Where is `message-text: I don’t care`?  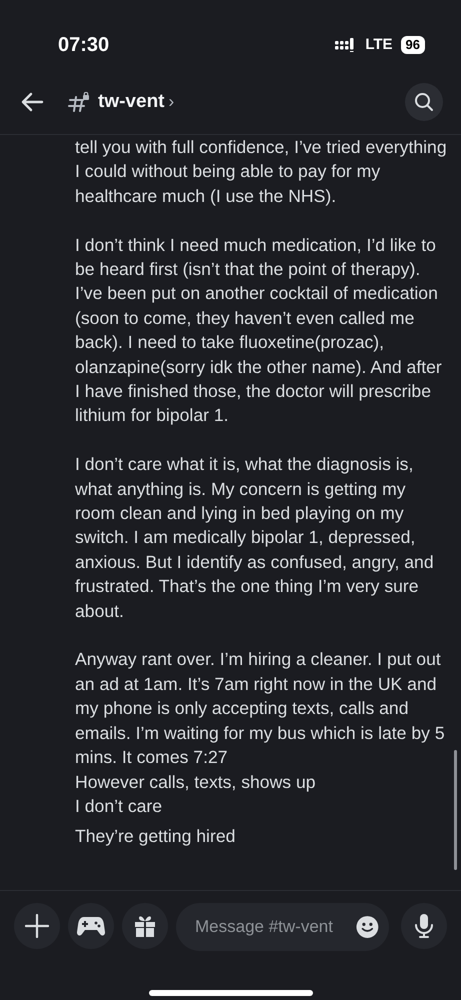
message-text: I don’t care is located at coordinates (119, 806).